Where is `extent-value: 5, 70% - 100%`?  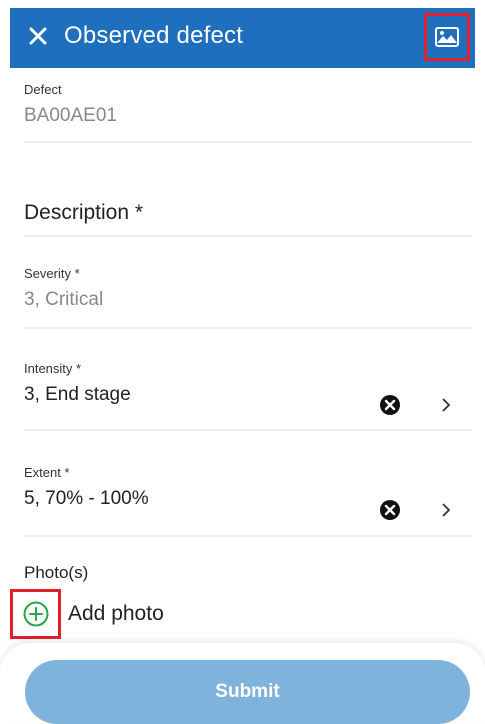
extent-value: 5, 70% - 100% is located at coordinates (86, 498).